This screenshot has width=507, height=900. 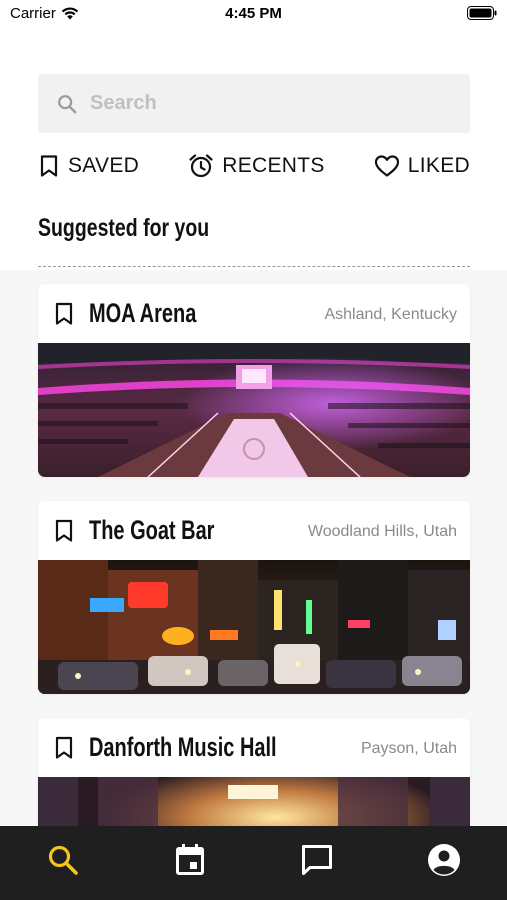 I want to click on venue-name: Danforth Music Hall, so click(x=183, y=747).